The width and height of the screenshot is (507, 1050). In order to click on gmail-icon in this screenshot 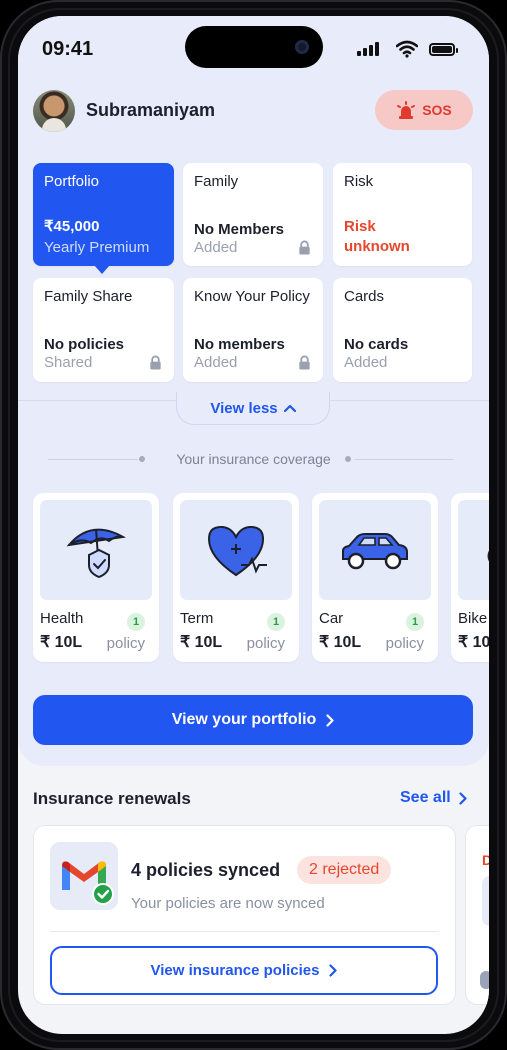, I will do `click(84, 876)`.